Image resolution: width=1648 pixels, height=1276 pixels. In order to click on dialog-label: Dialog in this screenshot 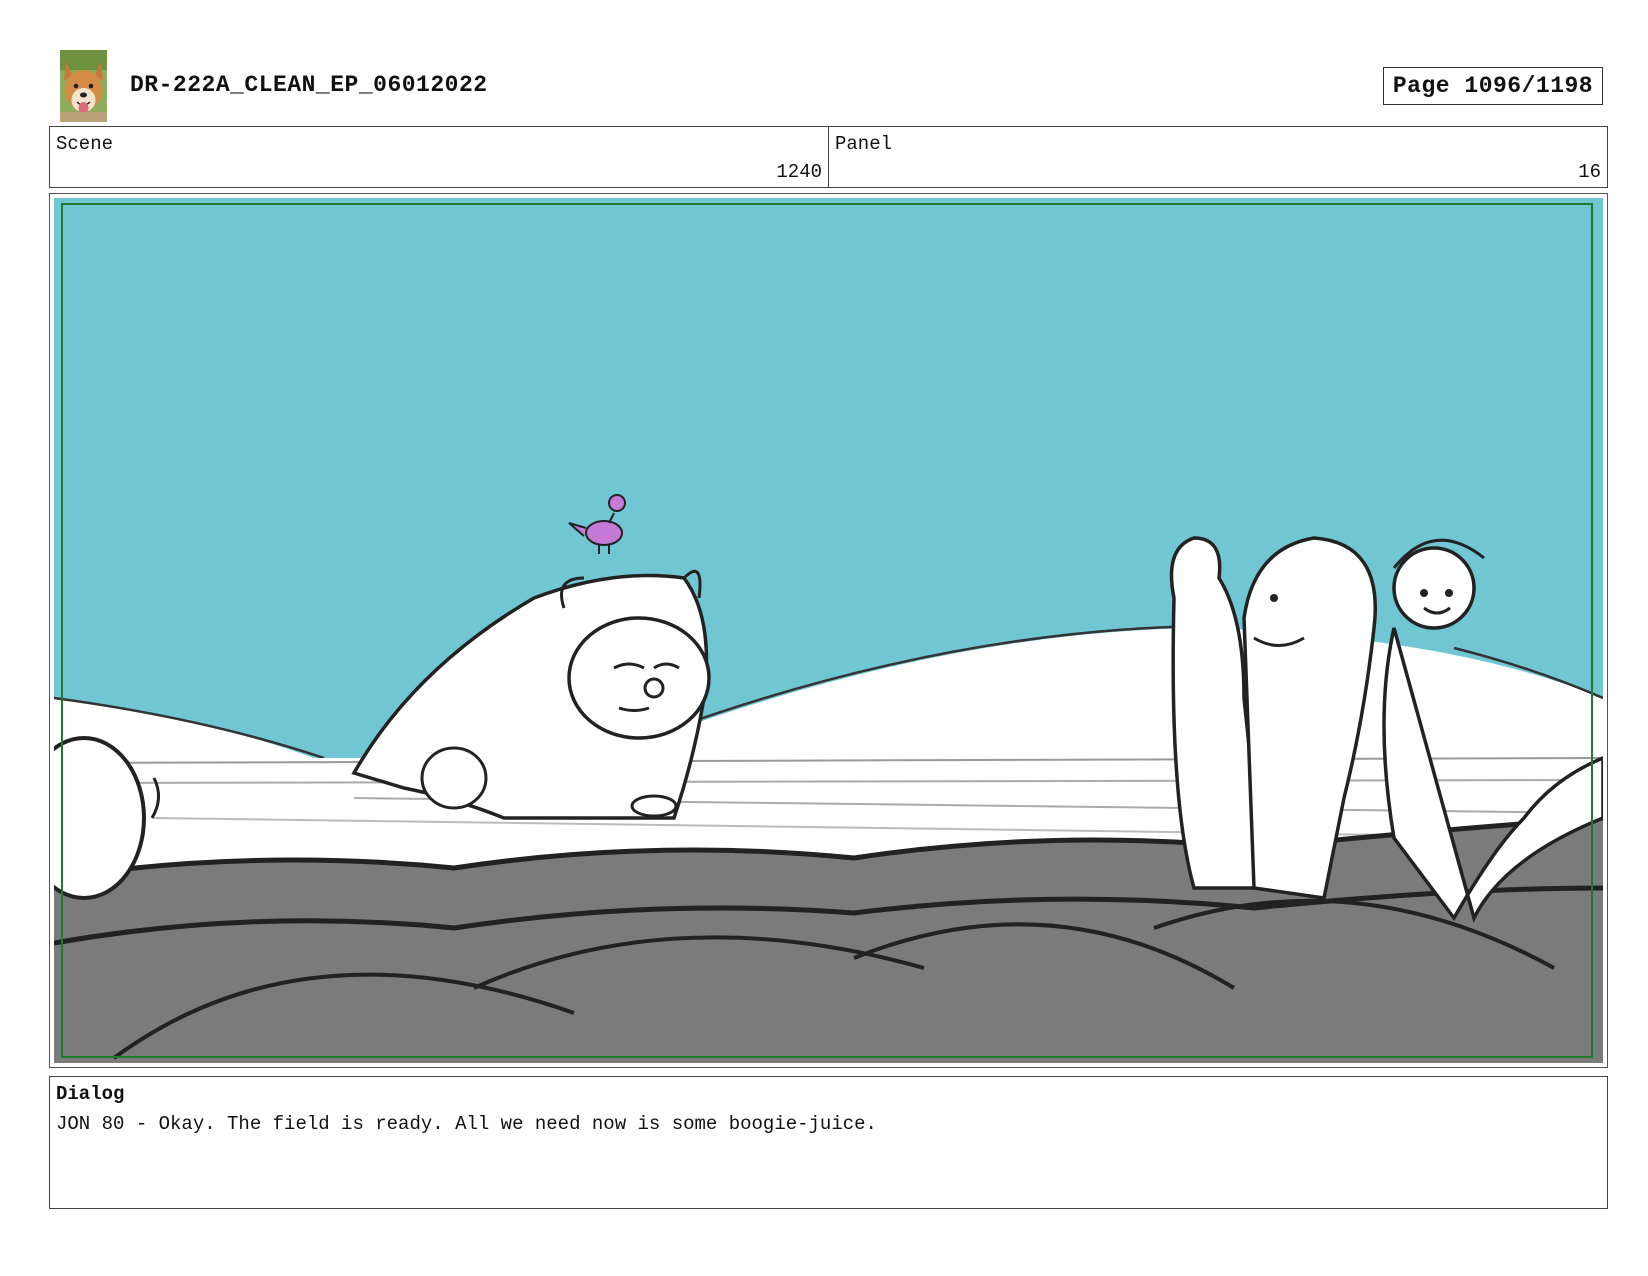, I will do `click(90, 1094)`.